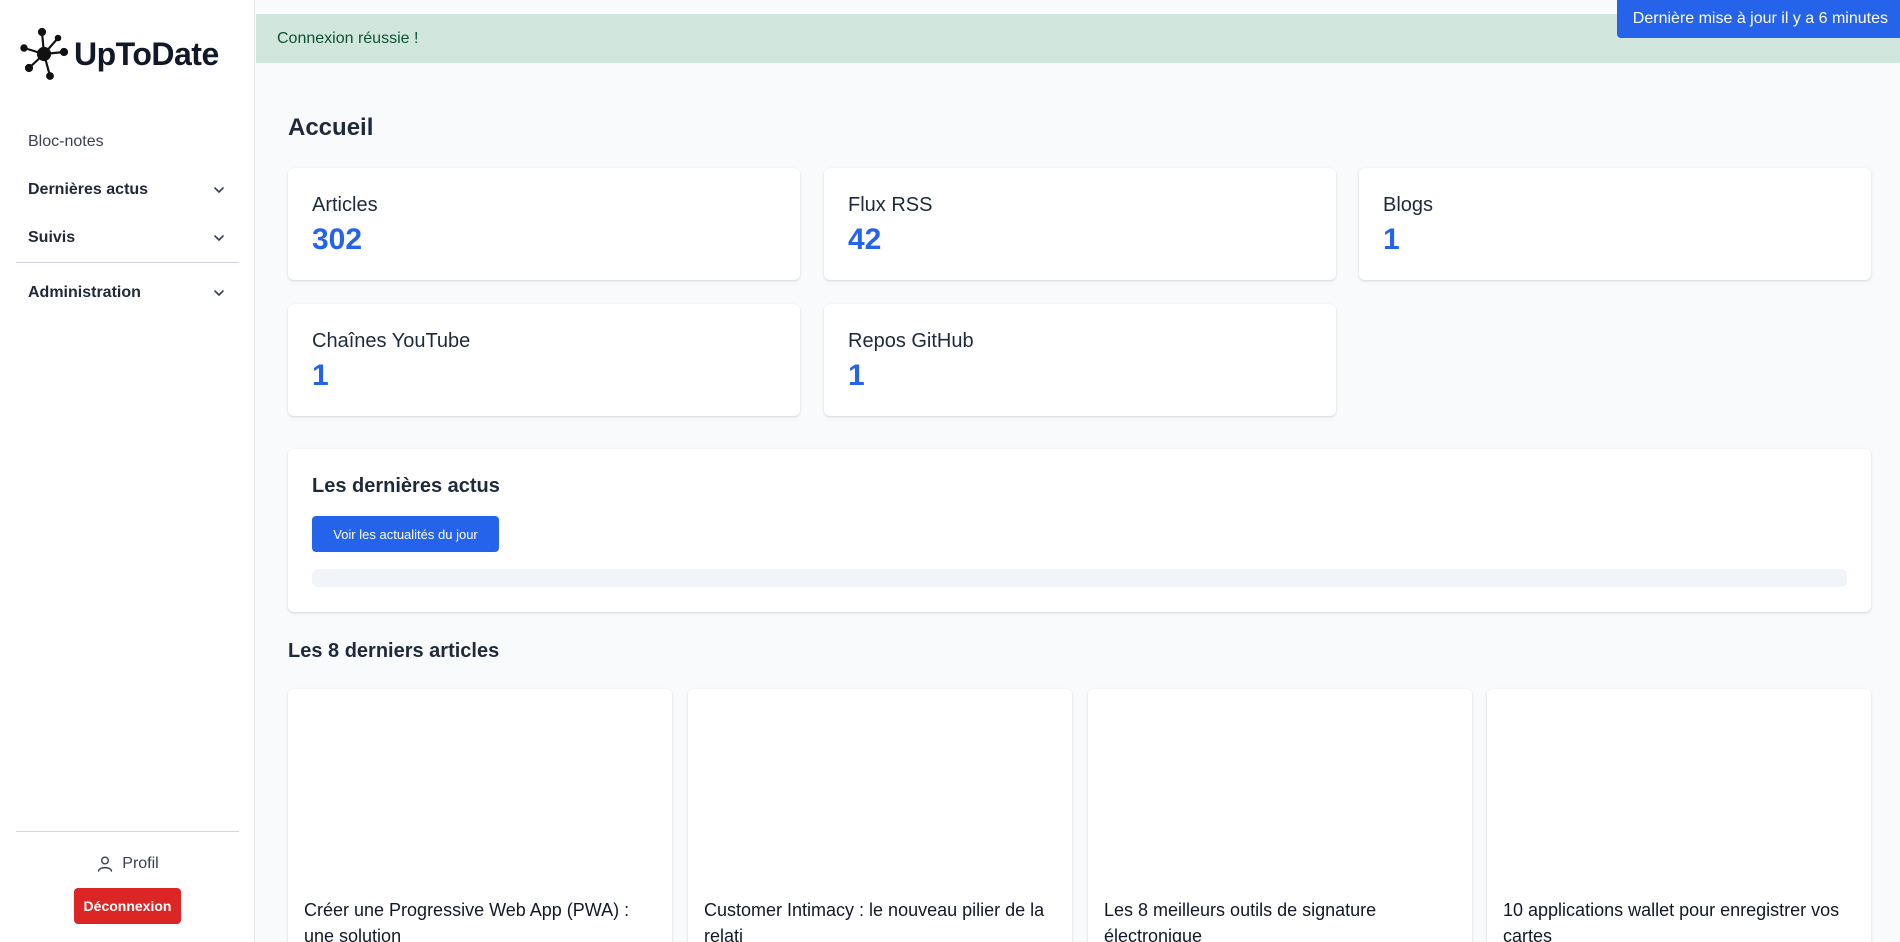 The width and height of the screenshot is (1900, 942). Describe the element at coordinates (890, 205) in the screenshot. I see `stat-label: Flux RSS` at that location.